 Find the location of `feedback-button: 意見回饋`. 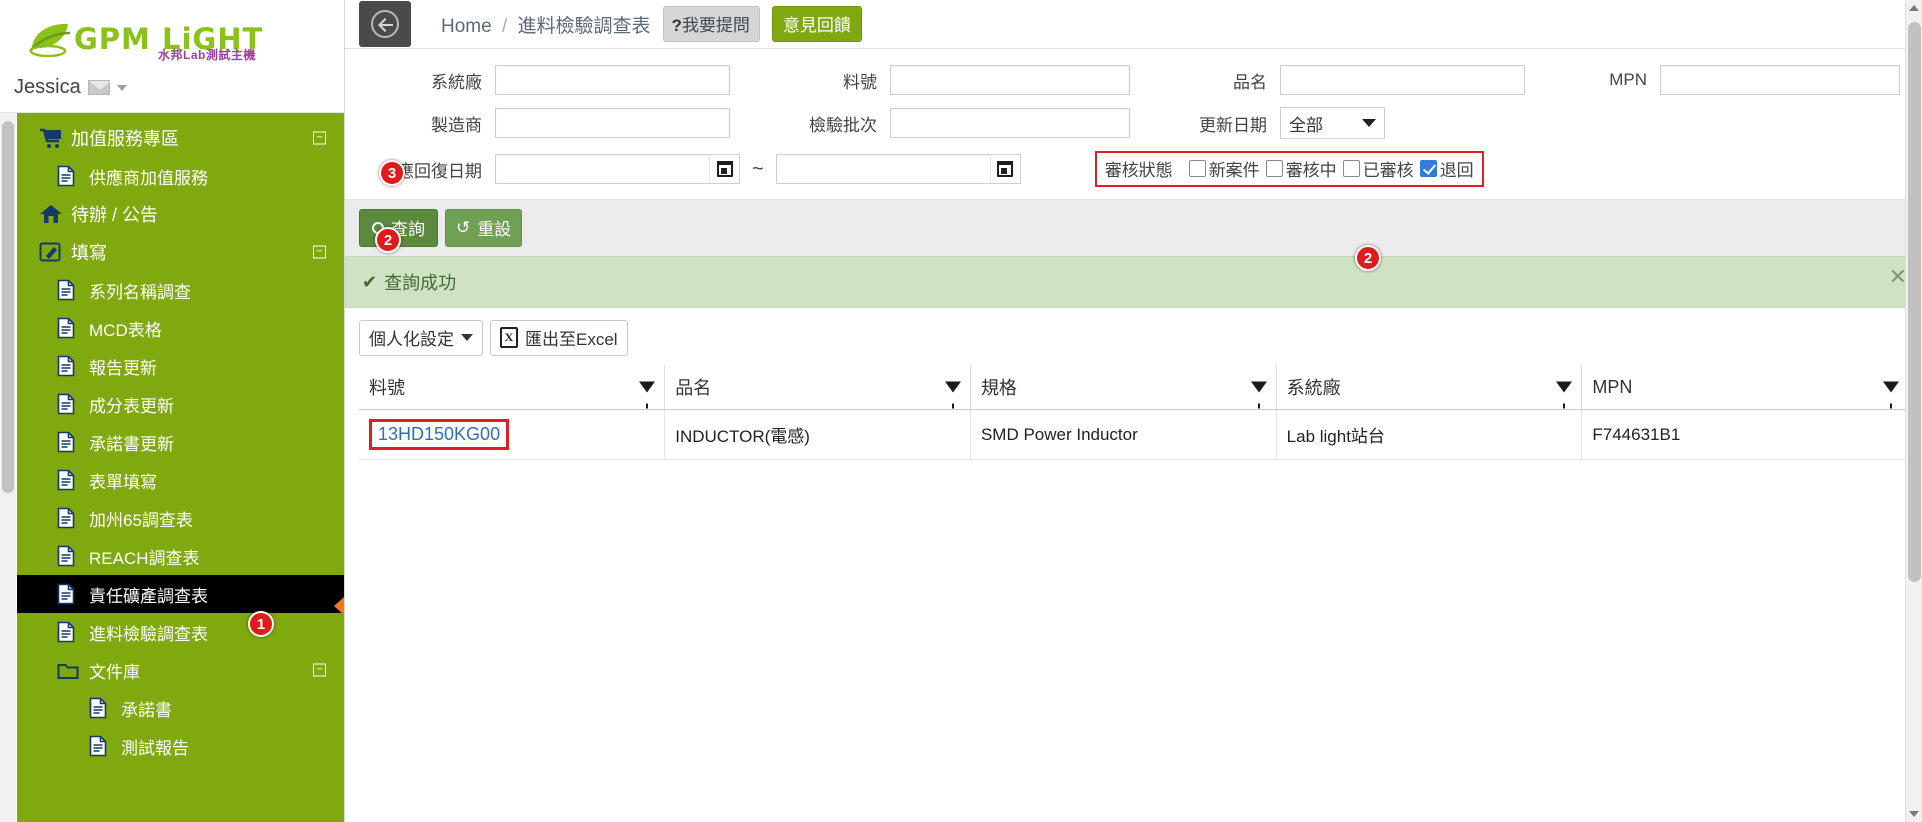

feedback-button: 意見回饋 is located at coordinates (816, 24).